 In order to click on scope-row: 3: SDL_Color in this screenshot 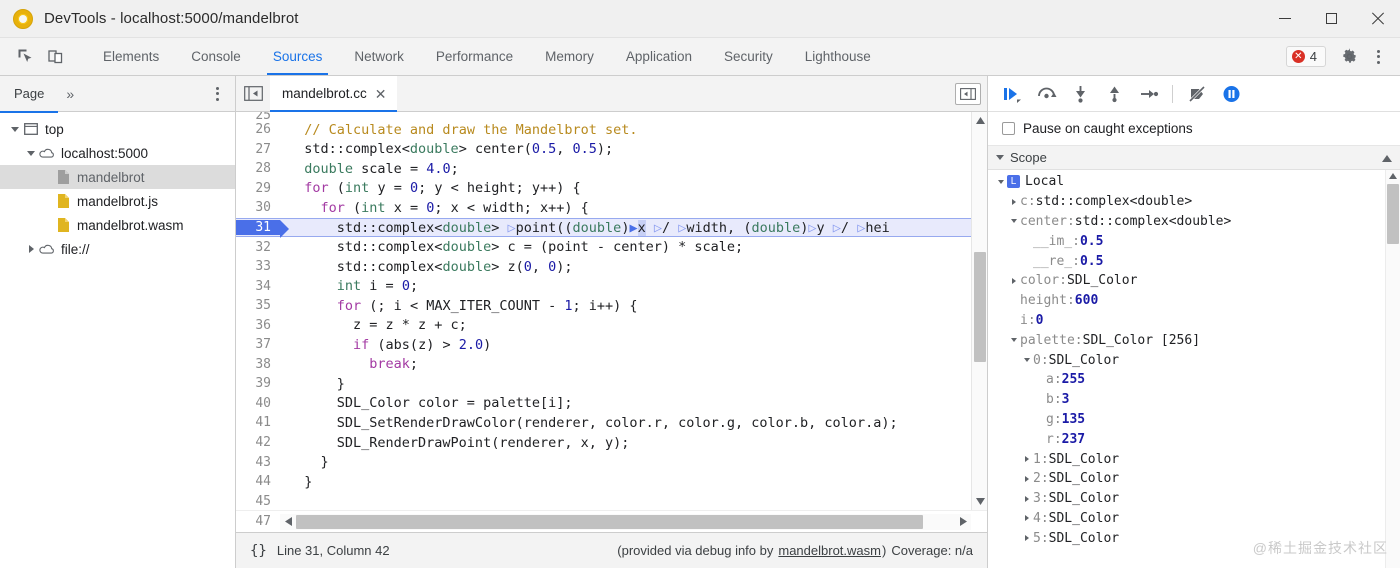, I will do `click(1186, 499)`.